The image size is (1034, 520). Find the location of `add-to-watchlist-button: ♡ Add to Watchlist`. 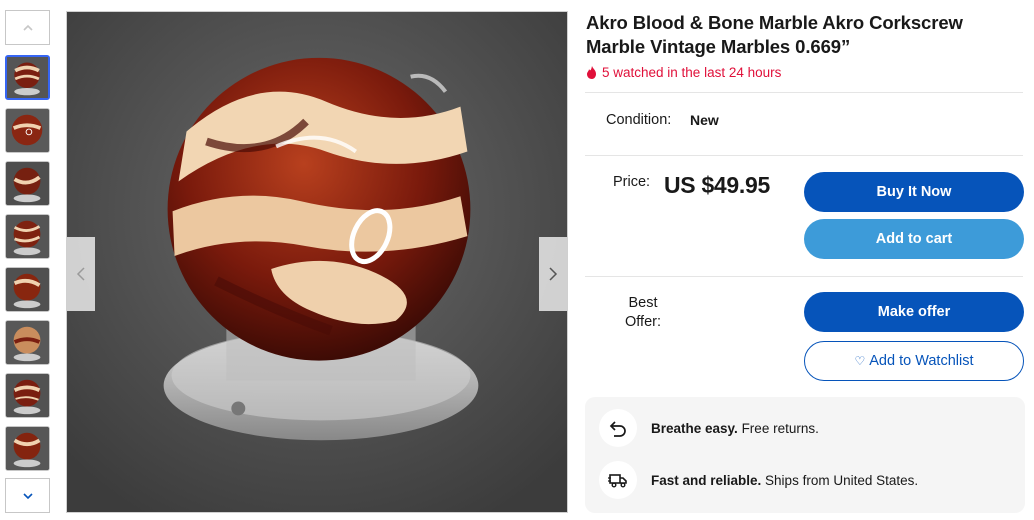

add-to-watchlist-button: ♡ Add to Watchlist is located at coordinates (914, 361).